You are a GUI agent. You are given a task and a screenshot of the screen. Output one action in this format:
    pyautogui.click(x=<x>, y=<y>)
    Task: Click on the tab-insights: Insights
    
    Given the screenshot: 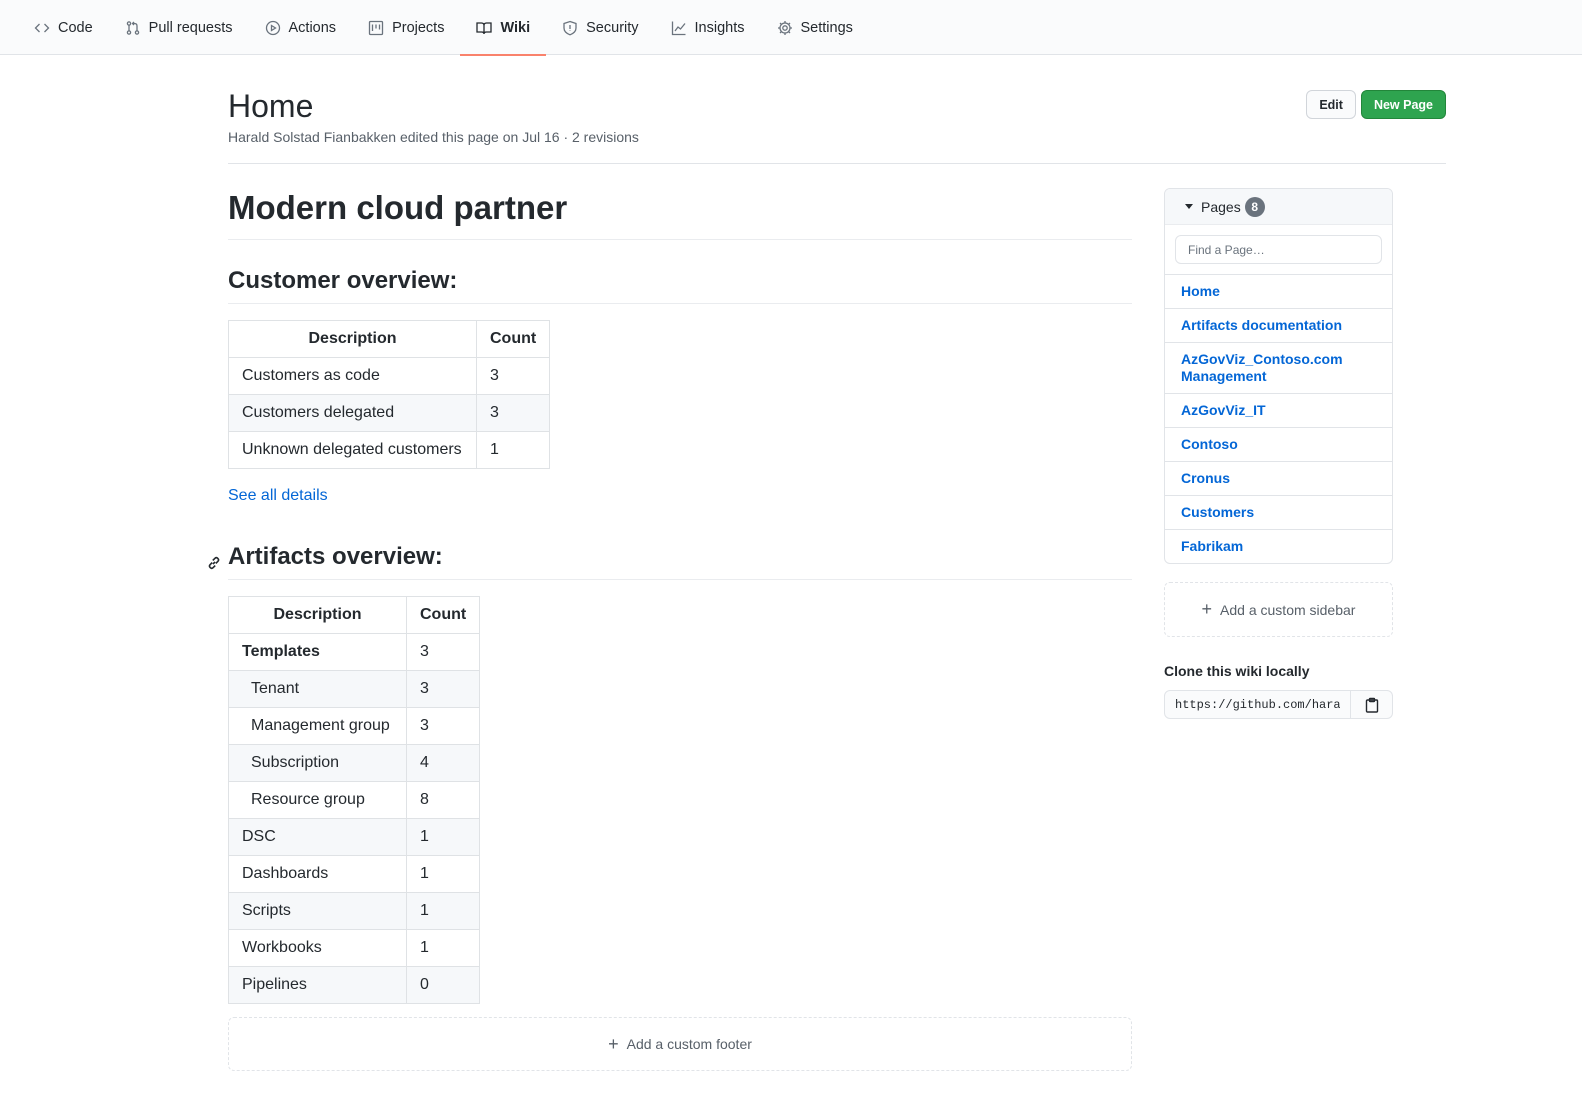 What is the action you would take?
    pyautogui.click(x=708, y=27)
    